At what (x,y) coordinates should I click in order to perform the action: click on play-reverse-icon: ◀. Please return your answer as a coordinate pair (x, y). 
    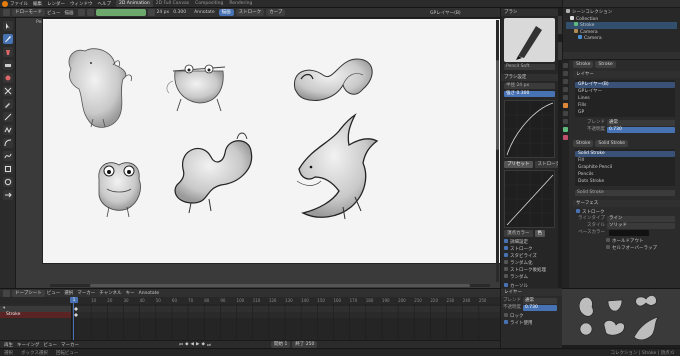
    Looking at the image, I should click on (192, 344).